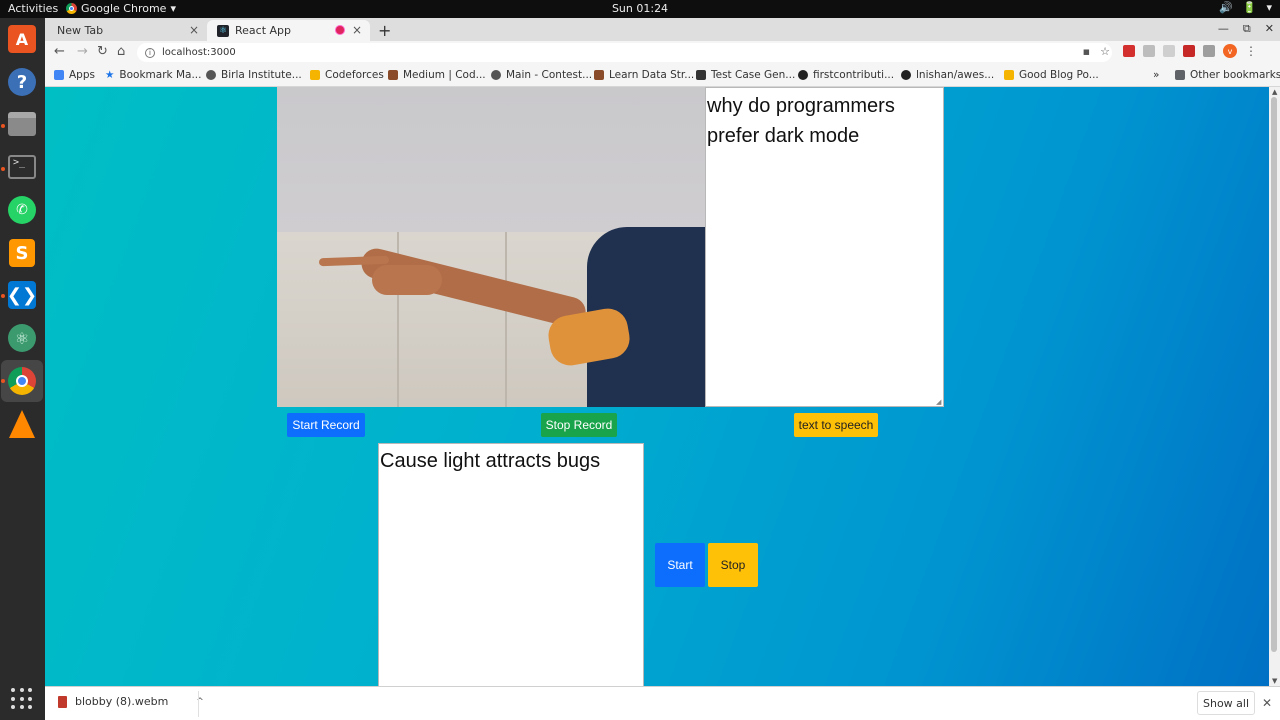  What do you see at coordinates (326, 425) in the screenshot?
I see `start-record-button: Start Record` at bounding box center [326, 425].